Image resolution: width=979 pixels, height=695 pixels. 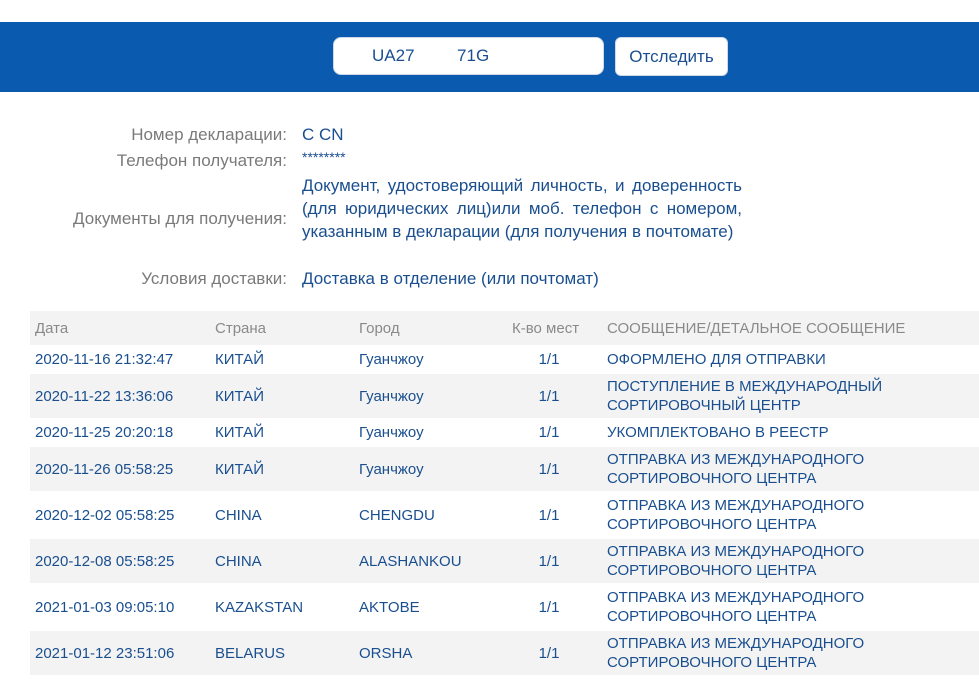 I want to click on cell-date: 2020-11-16 21:32:47, so click(x=104, y=359).